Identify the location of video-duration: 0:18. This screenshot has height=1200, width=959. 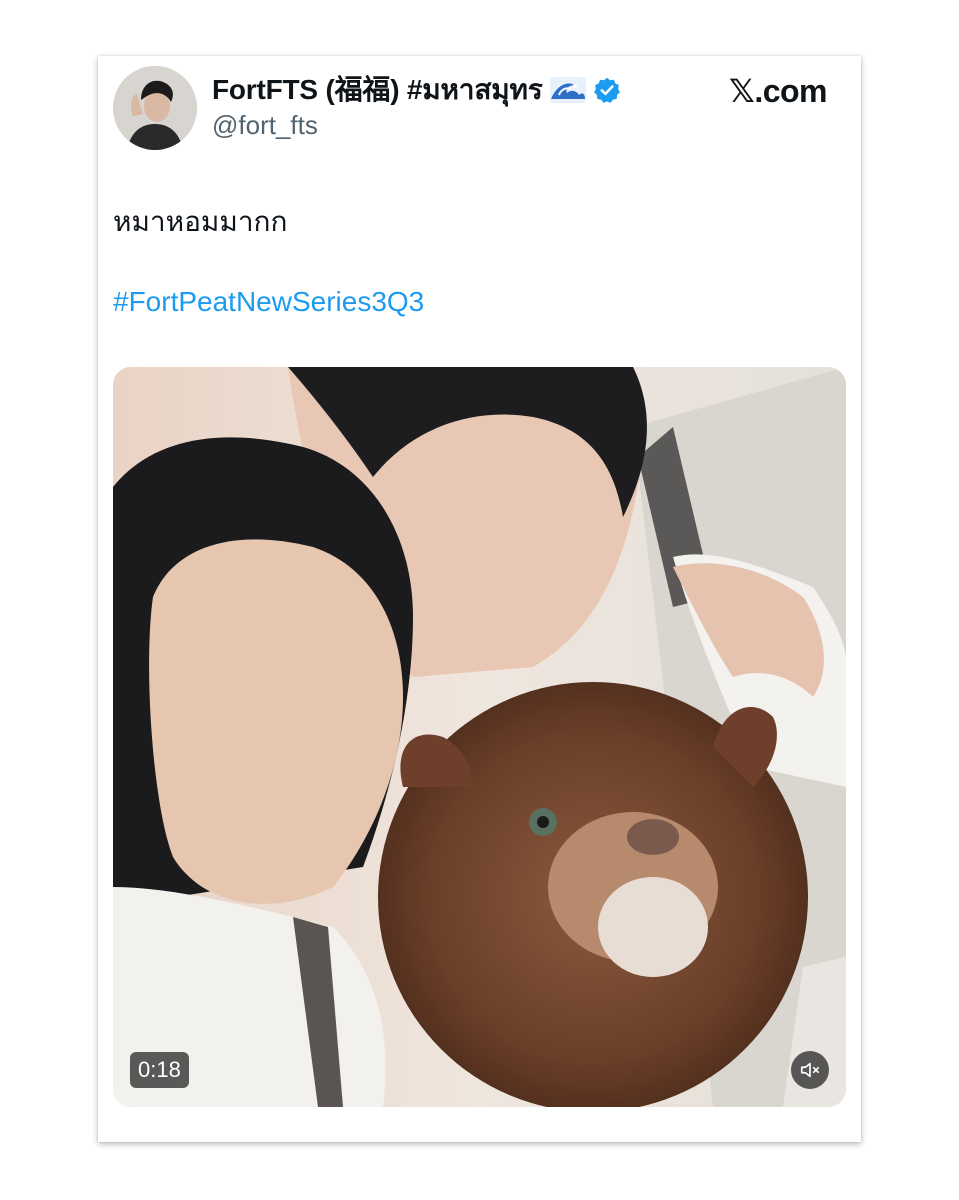
(159, 1070).